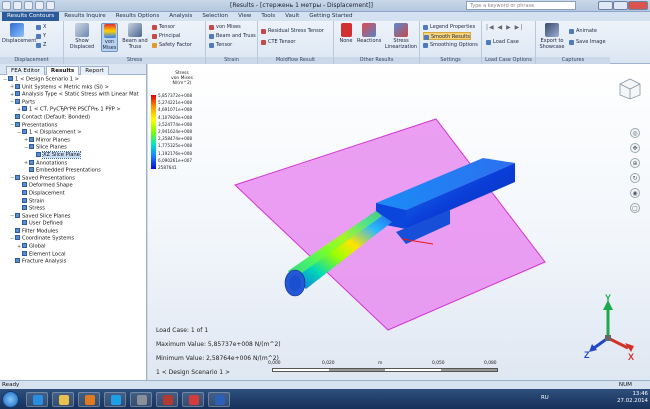  I want to click on tab-getting-started: Getting Started, so click(330, 16).